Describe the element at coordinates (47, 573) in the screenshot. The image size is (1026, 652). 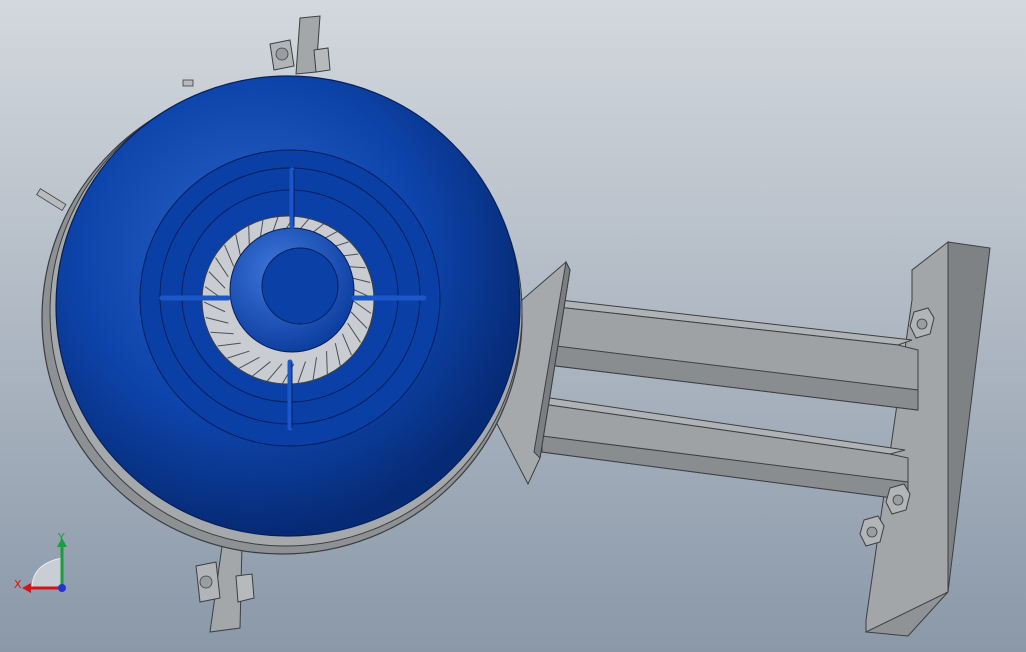
I see `triad-plane` at that location.